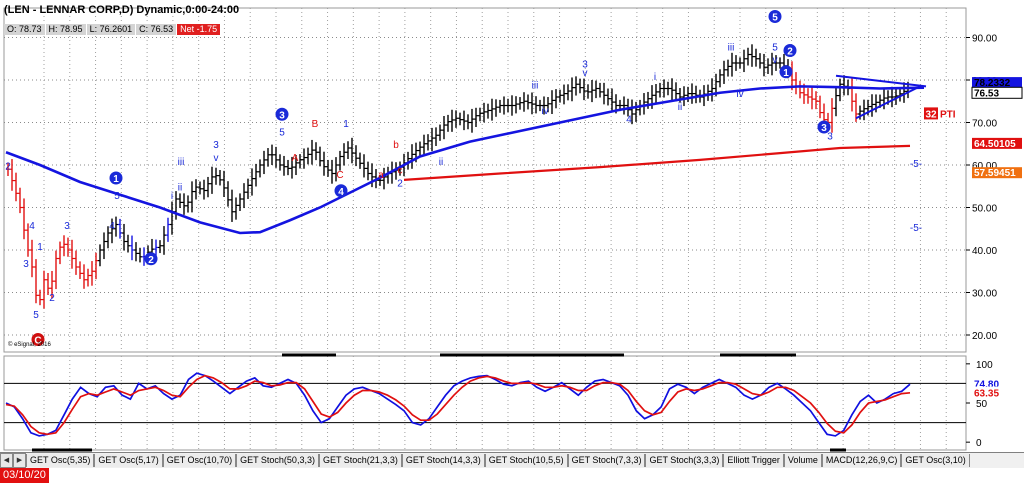 The image size is (1024, 500). Describe the element at coordinates (458, 404) in the screenshot. I see `stochastic-line-k` at that location.